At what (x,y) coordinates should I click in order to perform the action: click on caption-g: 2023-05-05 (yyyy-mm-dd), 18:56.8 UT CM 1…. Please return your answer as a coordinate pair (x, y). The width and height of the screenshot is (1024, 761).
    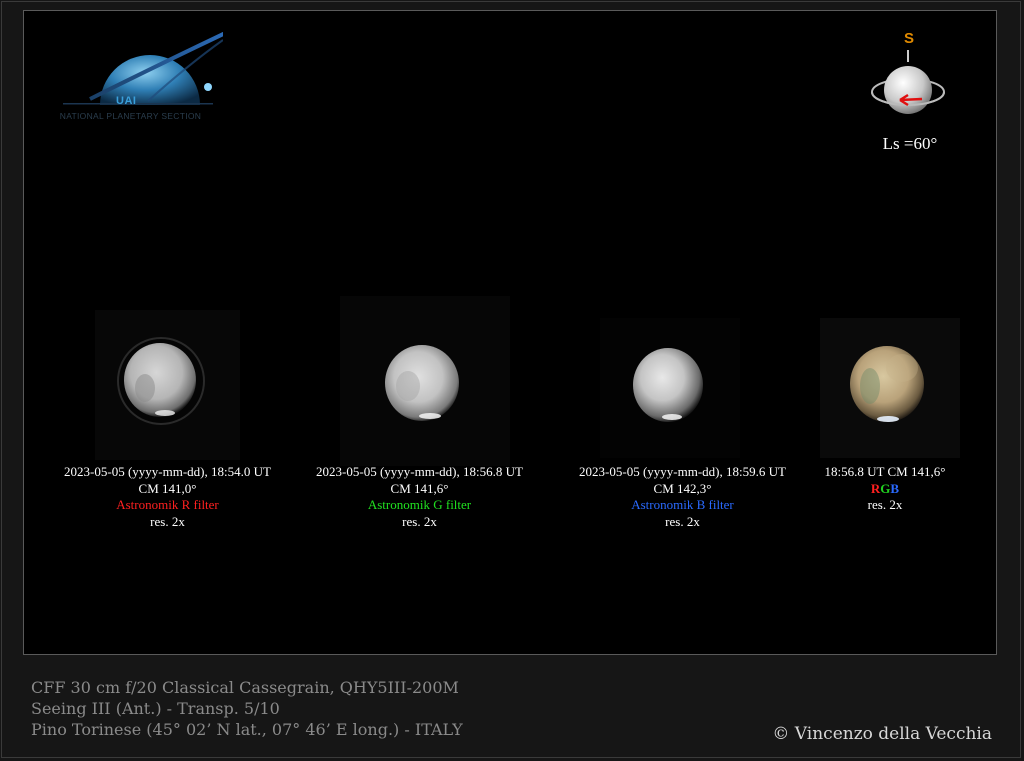
    Looking at the image, I should click on (419, 497).